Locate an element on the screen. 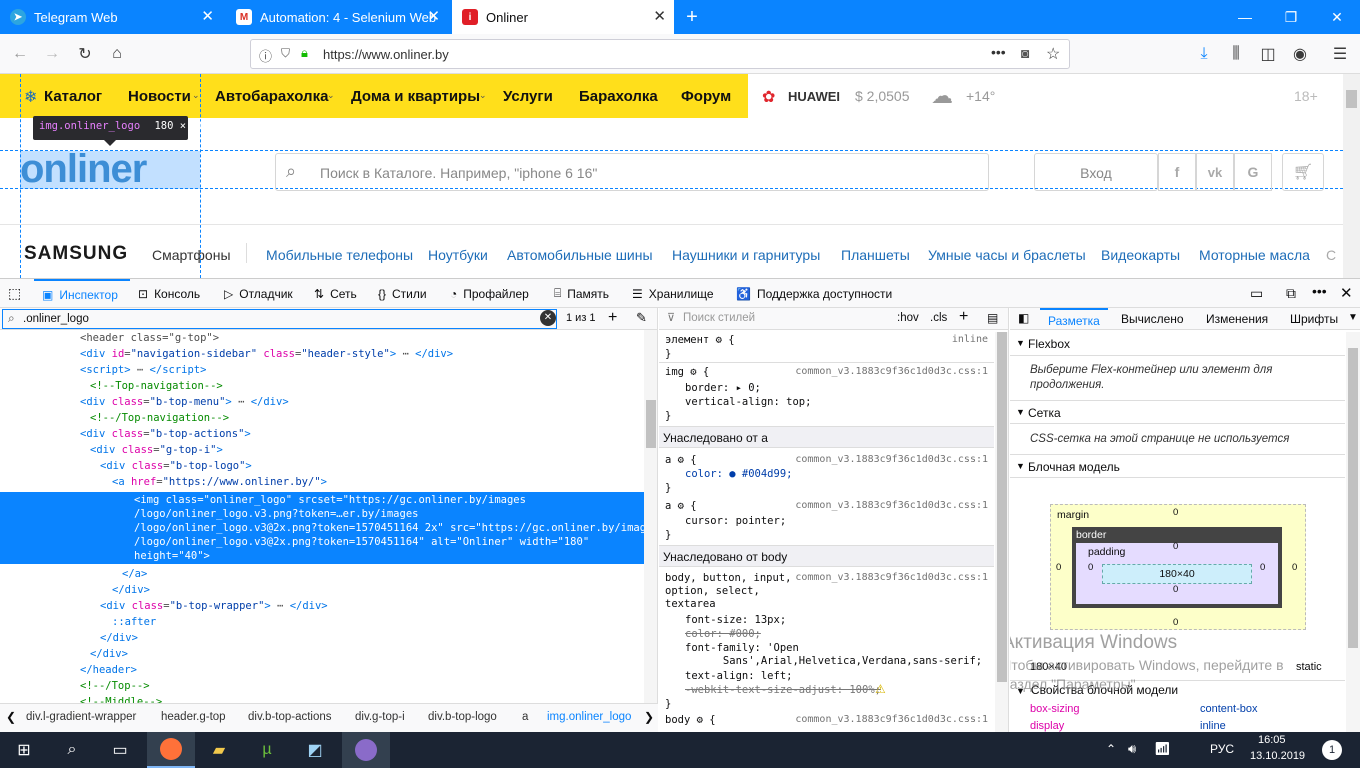 Image resolution: width=1360 pixels, height=768 pixels. breadcrumb-item-selected: img.onliner_logo is located at coordinates (589, 717).